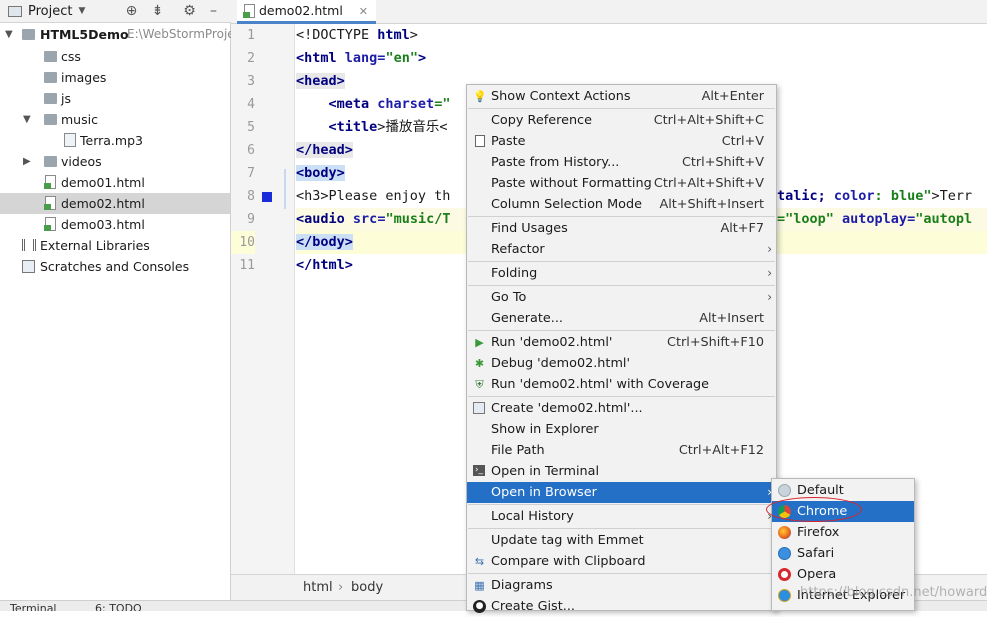  I want to click on tree-item-scratches: Scratches and Consoles, so click(115, 266).